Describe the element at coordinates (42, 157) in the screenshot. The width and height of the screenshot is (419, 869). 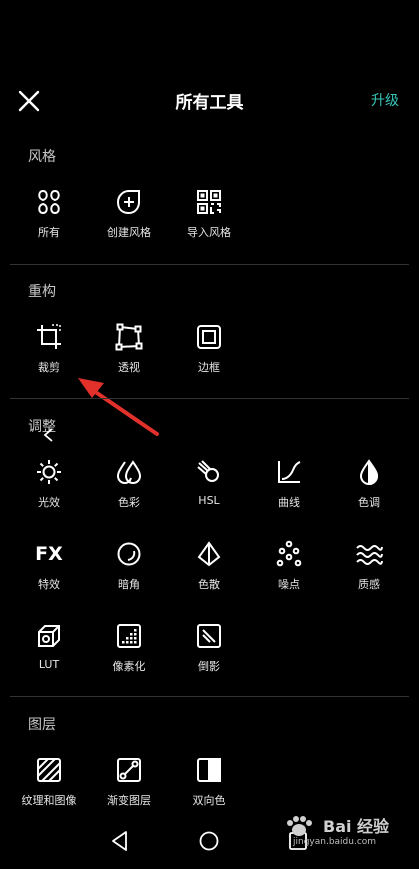
I see `section-title-style: 风格` at that location.